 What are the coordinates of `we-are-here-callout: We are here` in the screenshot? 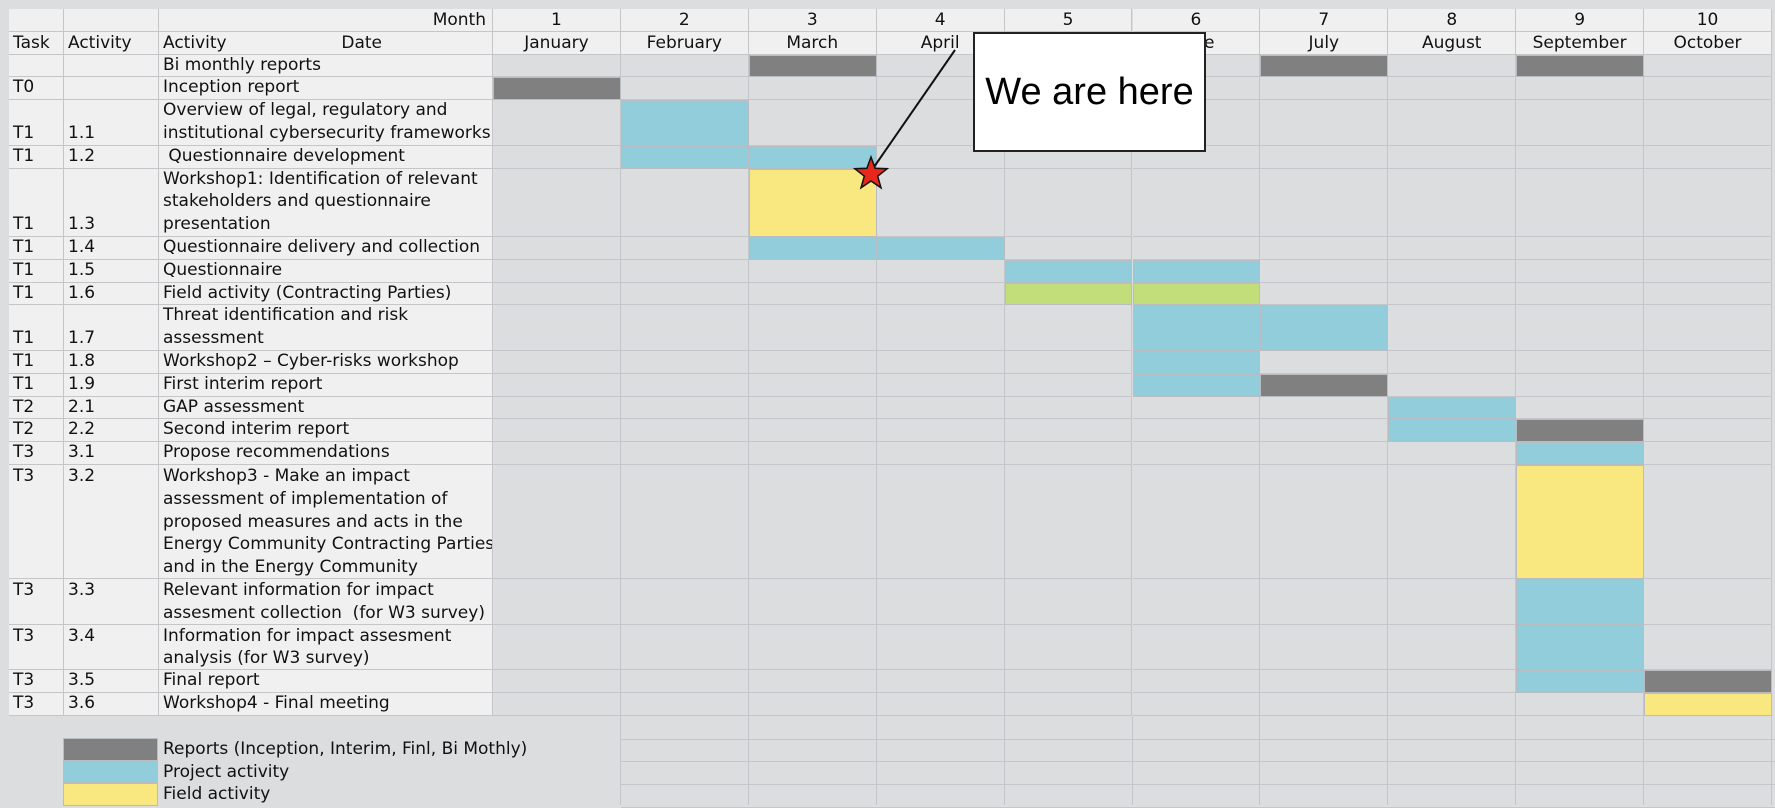 It's located at (1089, 92).